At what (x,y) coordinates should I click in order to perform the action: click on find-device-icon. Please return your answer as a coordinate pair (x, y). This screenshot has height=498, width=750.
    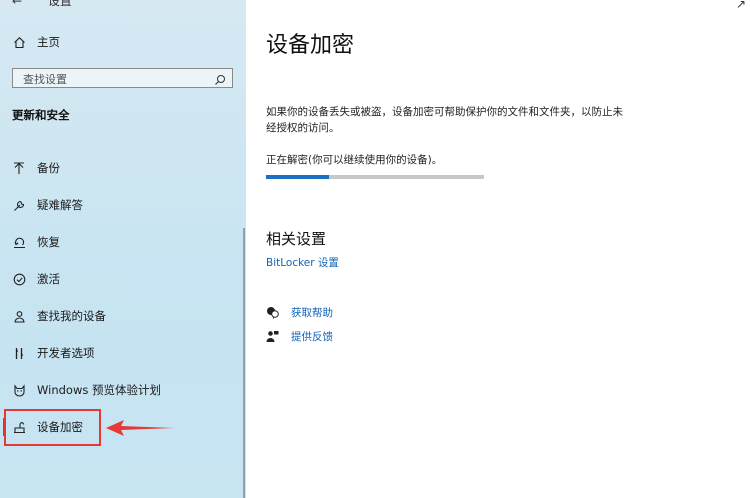
    Looking at the image, I should click on (19, 316).